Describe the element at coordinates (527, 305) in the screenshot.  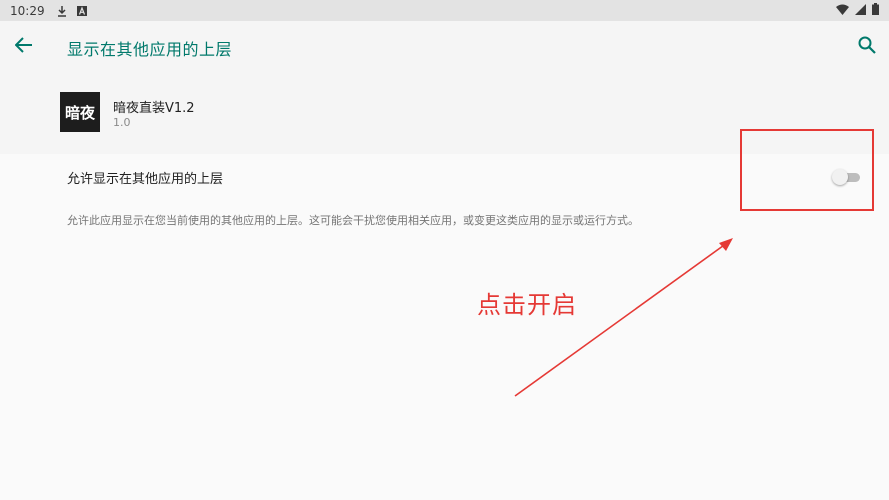
I see `annotation-text: 点击开启` at that location.